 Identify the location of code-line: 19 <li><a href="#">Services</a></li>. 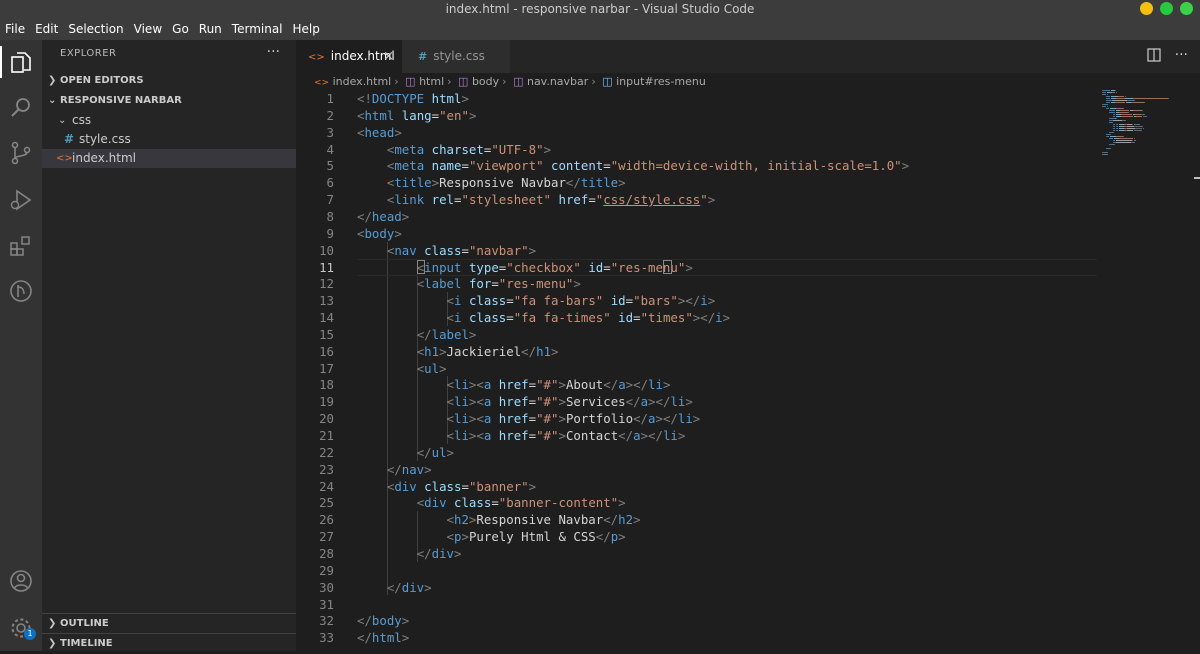
(748, 401).